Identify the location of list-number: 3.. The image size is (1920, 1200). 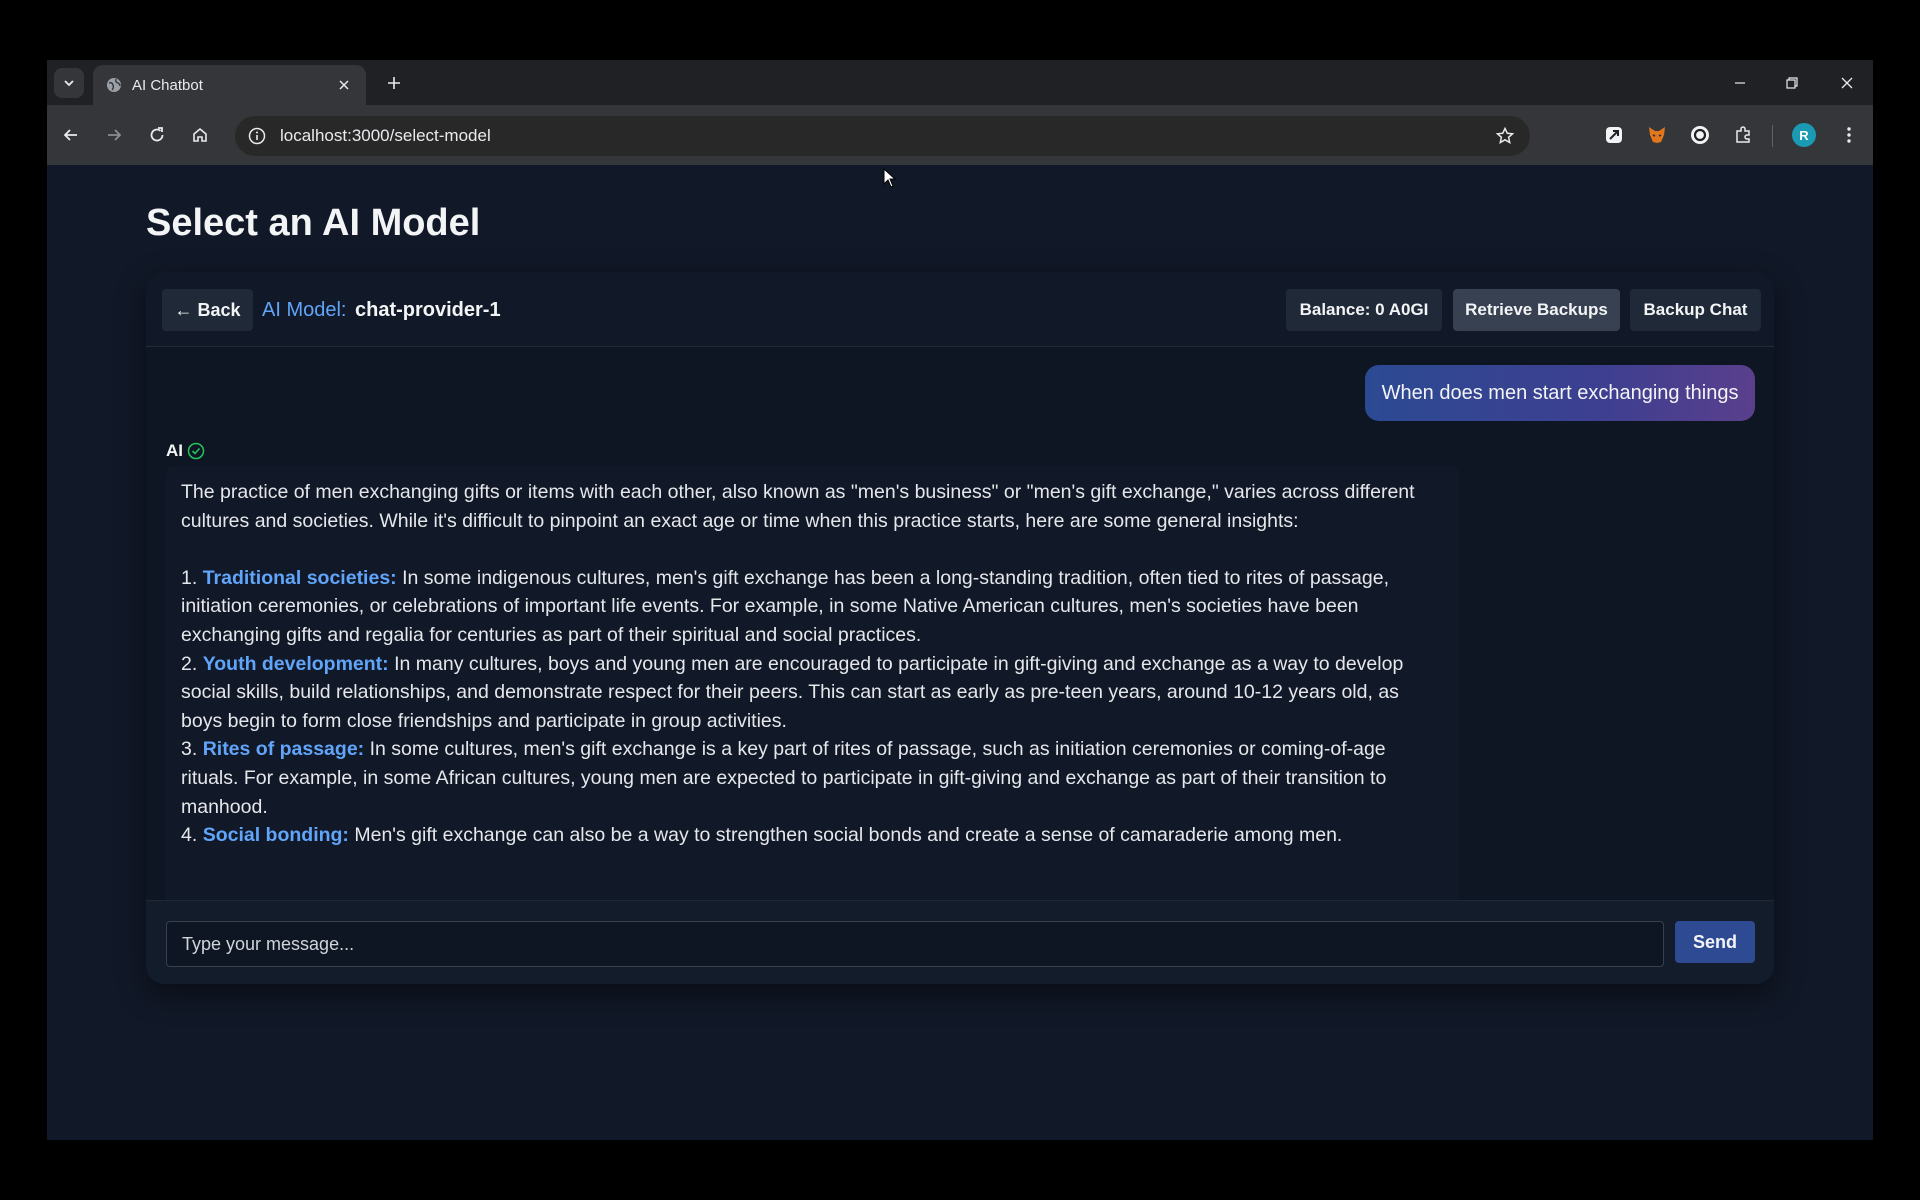
(189, 749).